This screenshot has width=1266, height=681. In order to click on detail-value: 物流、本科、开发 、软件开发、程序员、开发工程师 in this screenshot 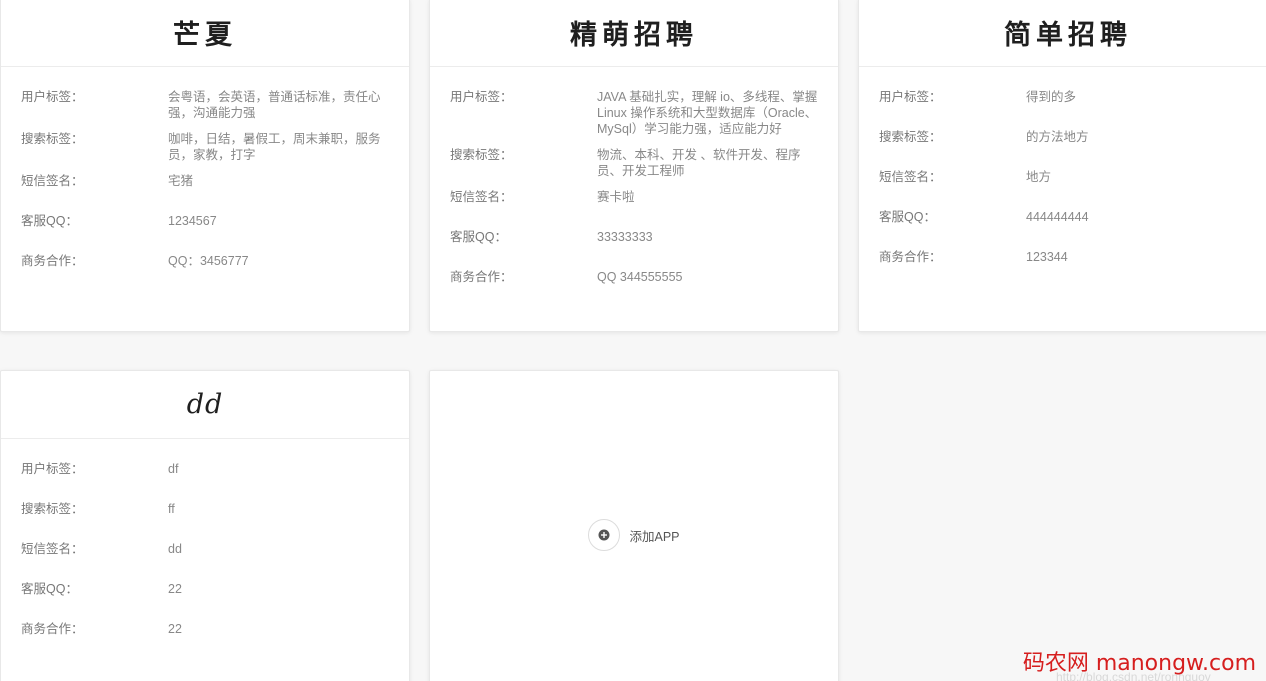, I will do `click(699, 163)`.